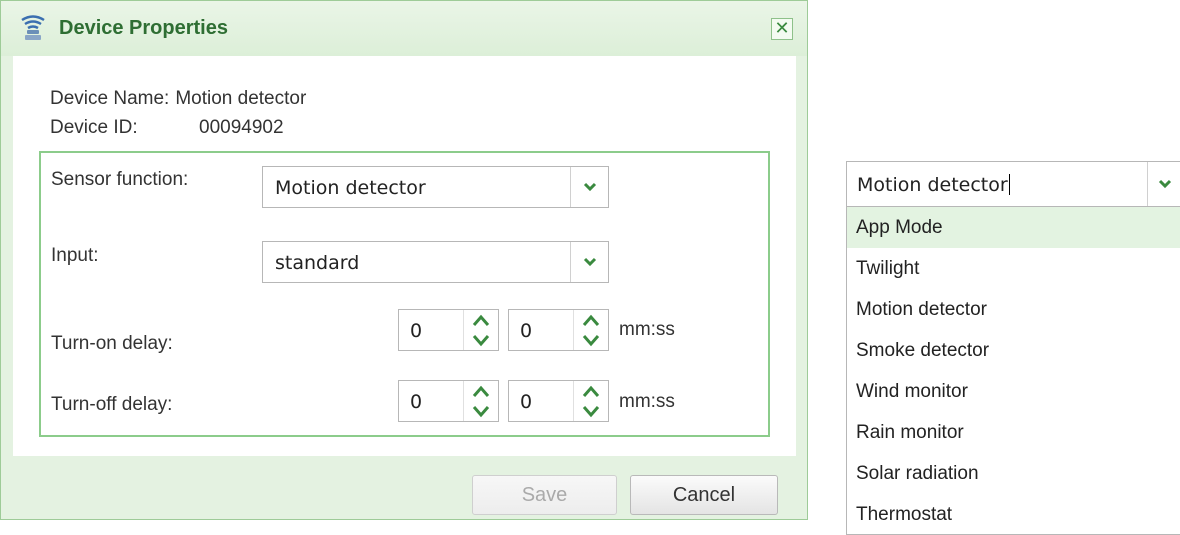  Describe the element at coordinates (241, 127) in the screenshot. I see `device-id-value: 00094902` at that location.